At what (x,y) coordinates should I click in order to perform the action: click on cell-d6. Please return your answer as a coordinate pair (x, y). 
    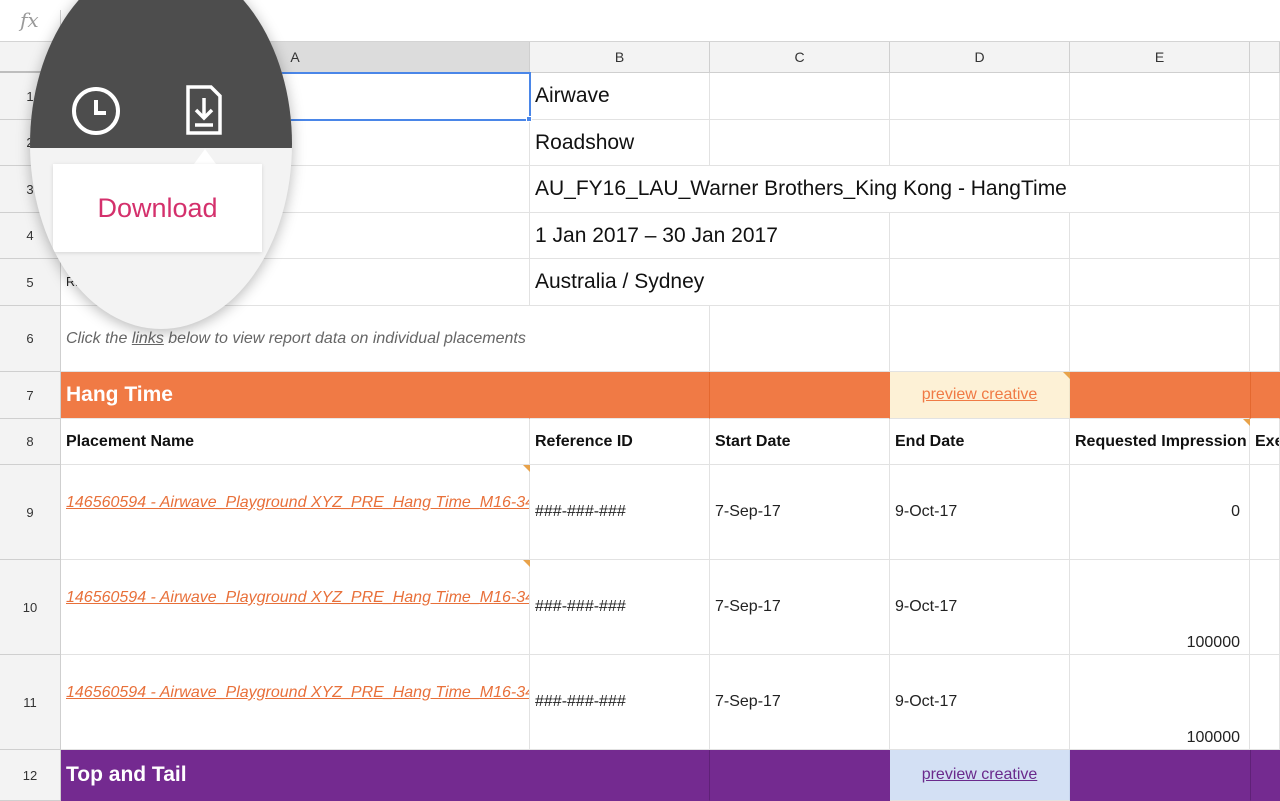
    Looking at the image, I should click on (980, 339).